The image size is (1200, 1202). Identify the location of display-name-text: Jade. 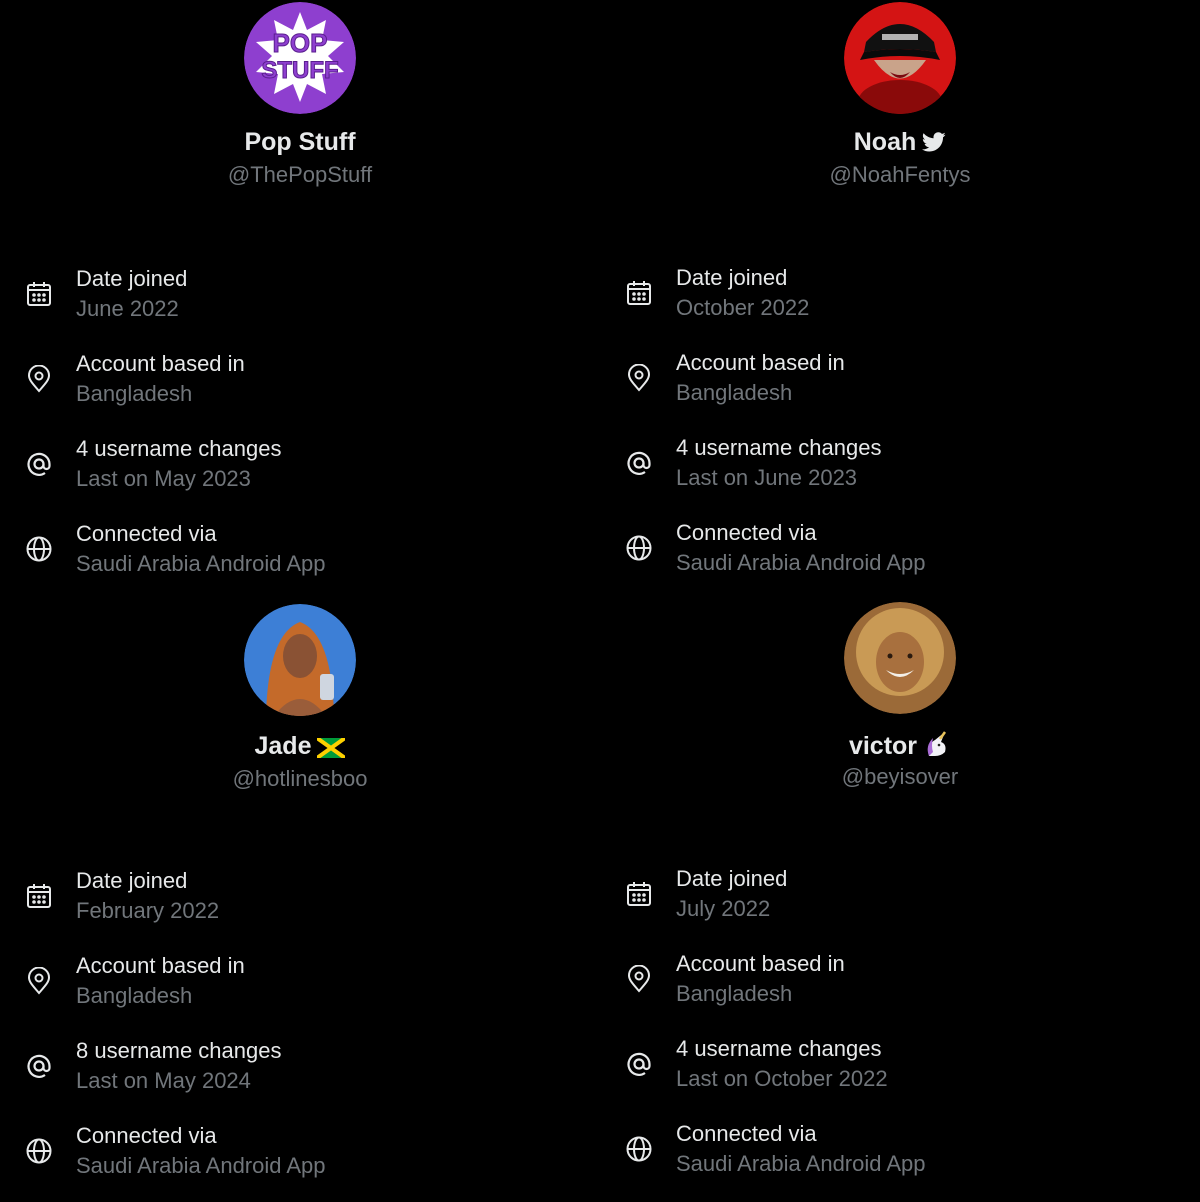
(283, 746).